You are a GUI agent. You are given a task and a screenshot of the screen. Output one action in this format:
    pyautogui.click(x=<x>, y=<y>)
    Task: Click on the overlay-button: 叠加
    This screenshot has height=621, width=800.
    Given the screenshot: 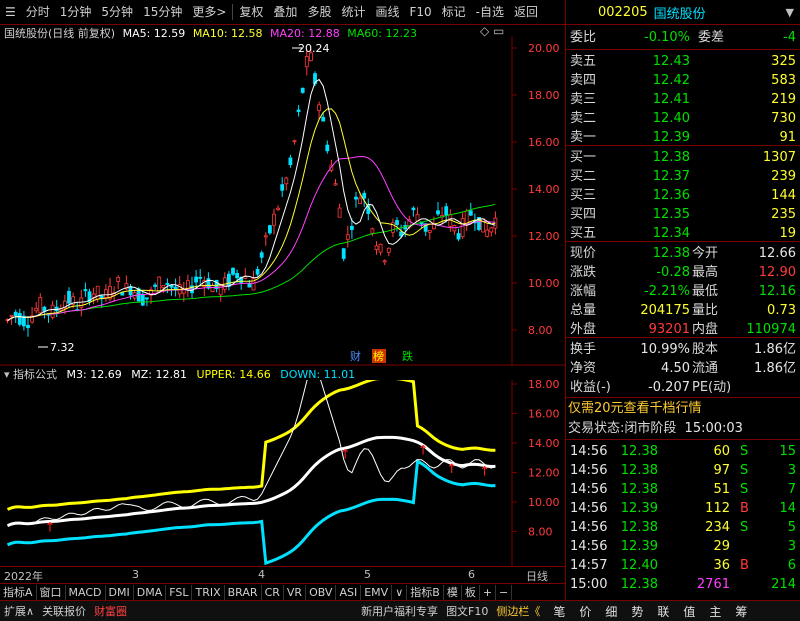 What is the action you would take?
    pyautogui.click(x=285, y=12)
    